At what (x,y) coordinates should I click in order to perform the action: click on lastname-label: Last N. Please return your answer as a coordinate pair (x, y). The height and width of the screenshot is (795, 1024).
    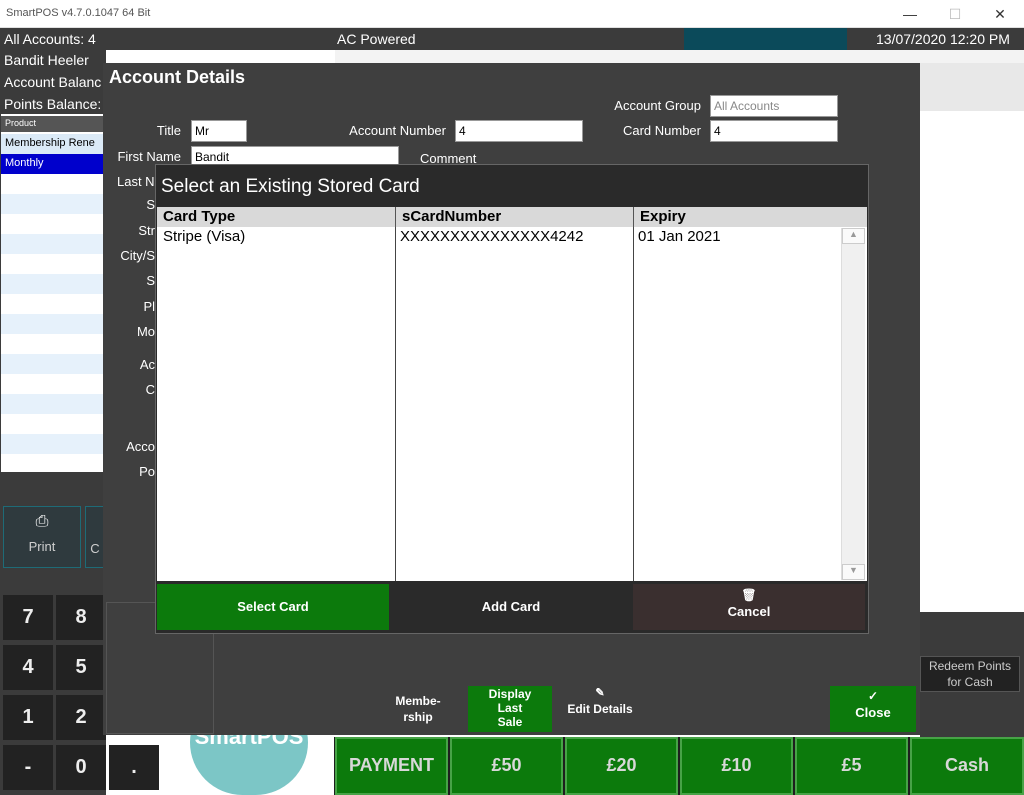
    Looking at the image, I should click on (136, 181).